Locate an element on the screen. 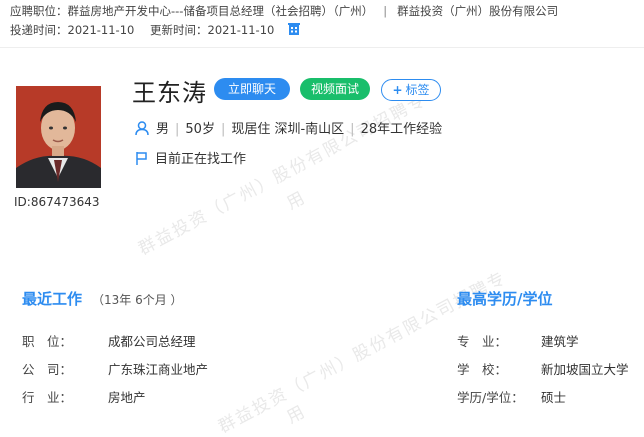 The height and width of the screenshot is (437, 644). education-title: 最高学历/学位 is located at coordinates (505, 299).